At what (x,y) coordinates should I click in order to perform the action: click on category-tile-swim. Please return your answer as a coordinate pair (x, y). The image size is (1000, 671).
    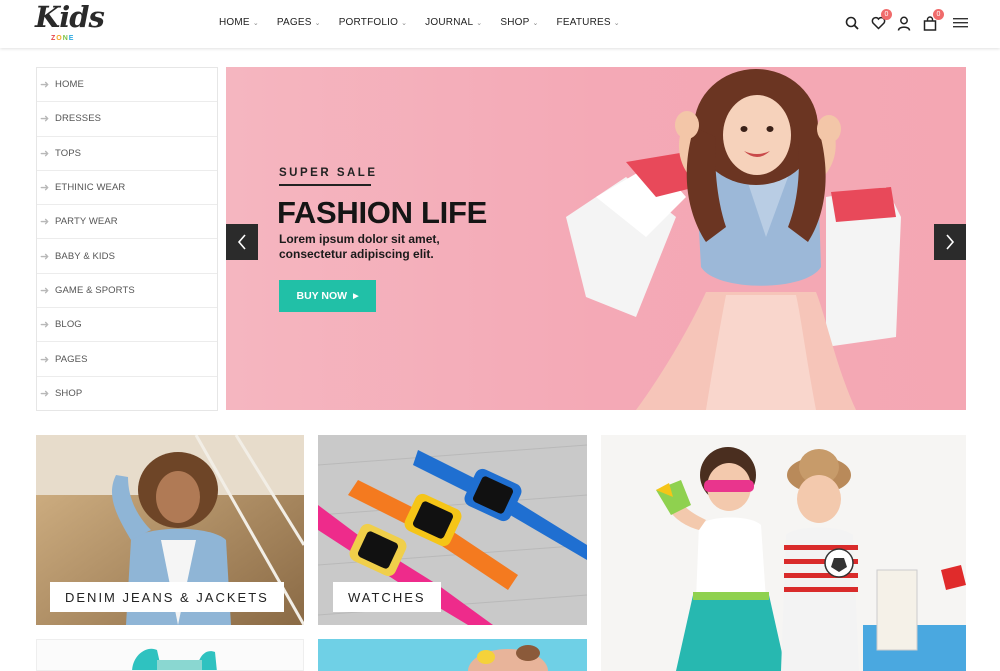
    Looking at the image, I should click on (452, 655).